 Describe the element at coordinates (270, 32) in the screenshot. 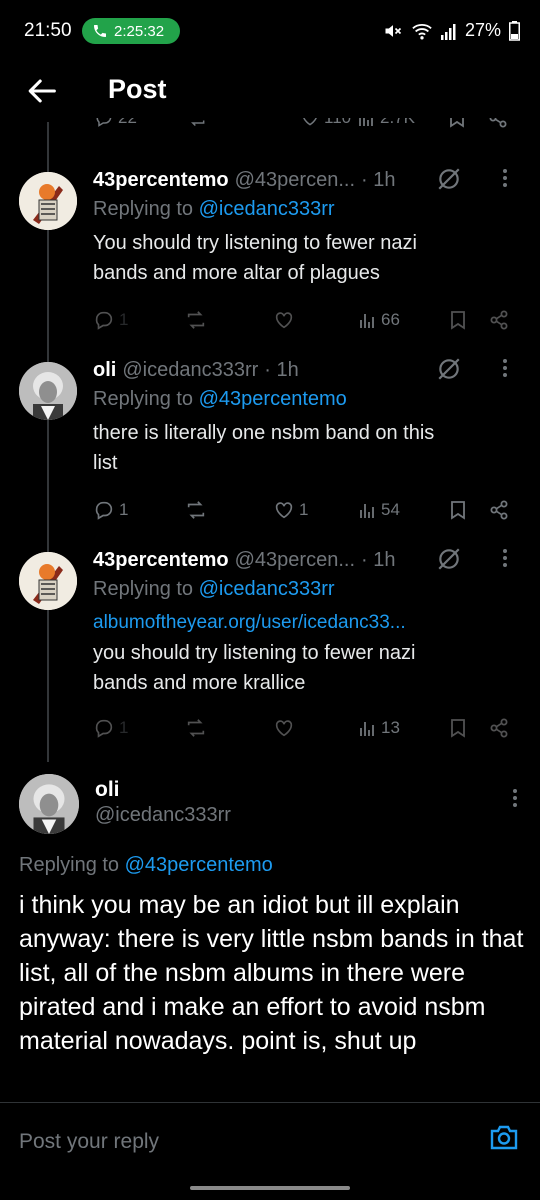

I see `status-bar: 21:50 2:25:32 27%` at that location.